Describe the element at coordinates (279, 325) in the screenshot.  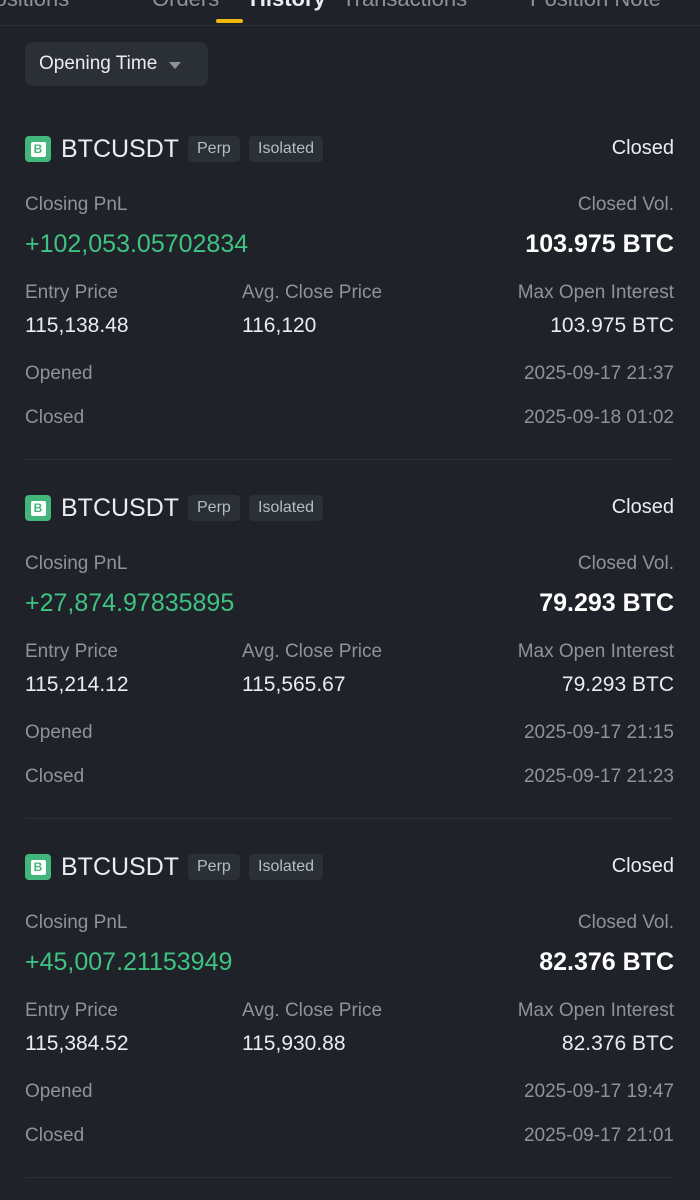
I see `avg-close-price-value: 116,120` at that location.